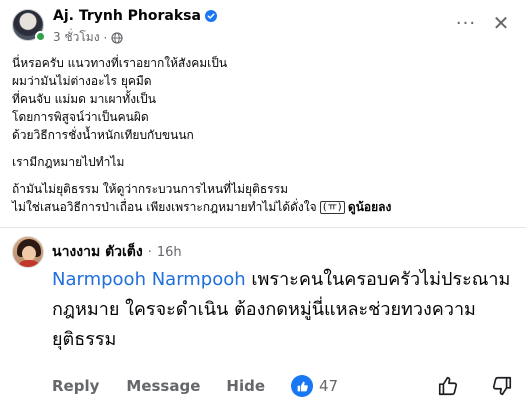  Describe the element at coordinates (103, 135) in the screenshot. I see `post-line: ด้วยวิธีการชั่งน้ำหนักเทียบกับขนนก` at that location.